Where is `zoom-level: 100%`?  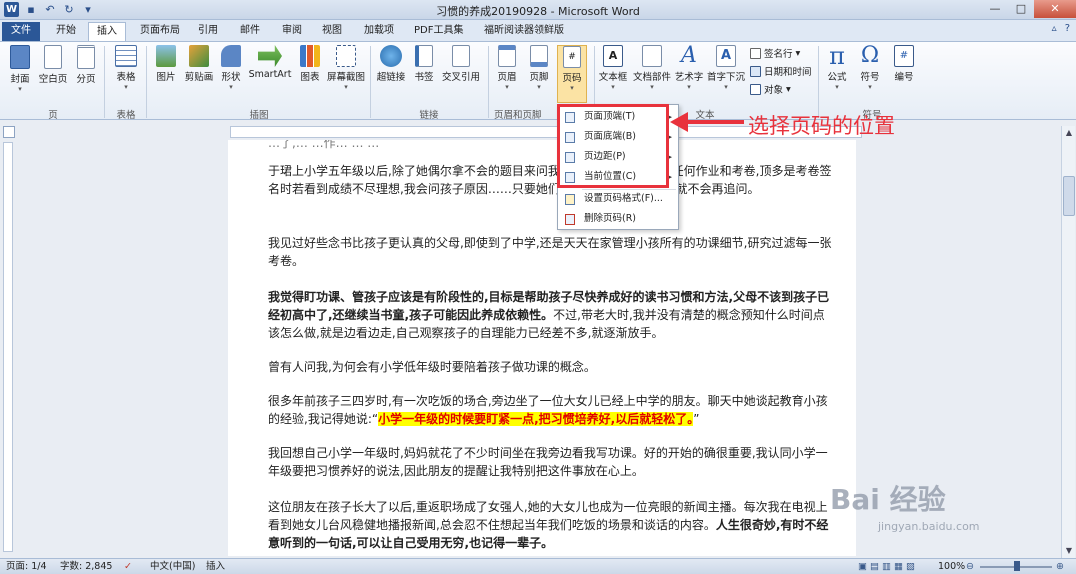 zoom-level: 100% is located at coordinates (951, 566).